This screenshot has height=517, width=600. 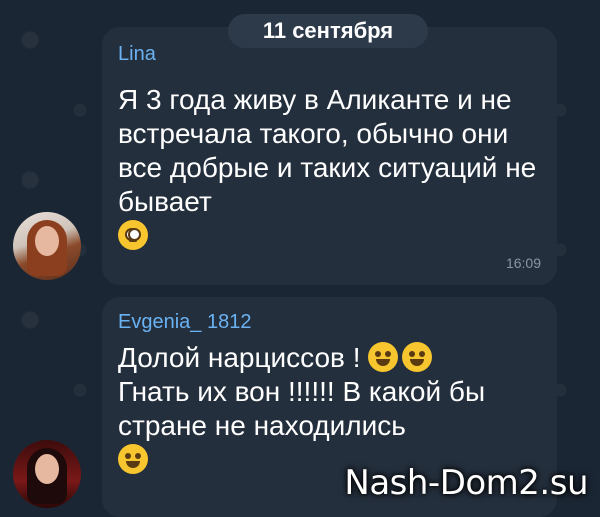 What do you see at coordinates (184, 322) in the screenshot?
I see `sender-name: Evgenia_ 1812` at bounding box center [184, 322].